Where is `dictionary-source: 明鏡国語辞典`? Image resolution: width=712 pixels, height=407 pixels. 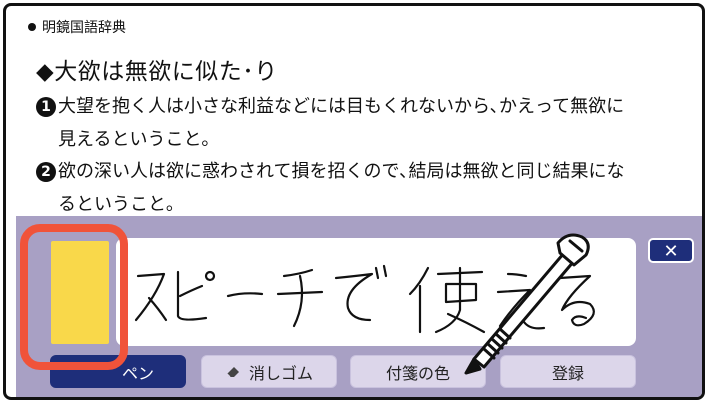 dictionary-source: 明鏡国語辞典 is located at coordinates (77, 27).